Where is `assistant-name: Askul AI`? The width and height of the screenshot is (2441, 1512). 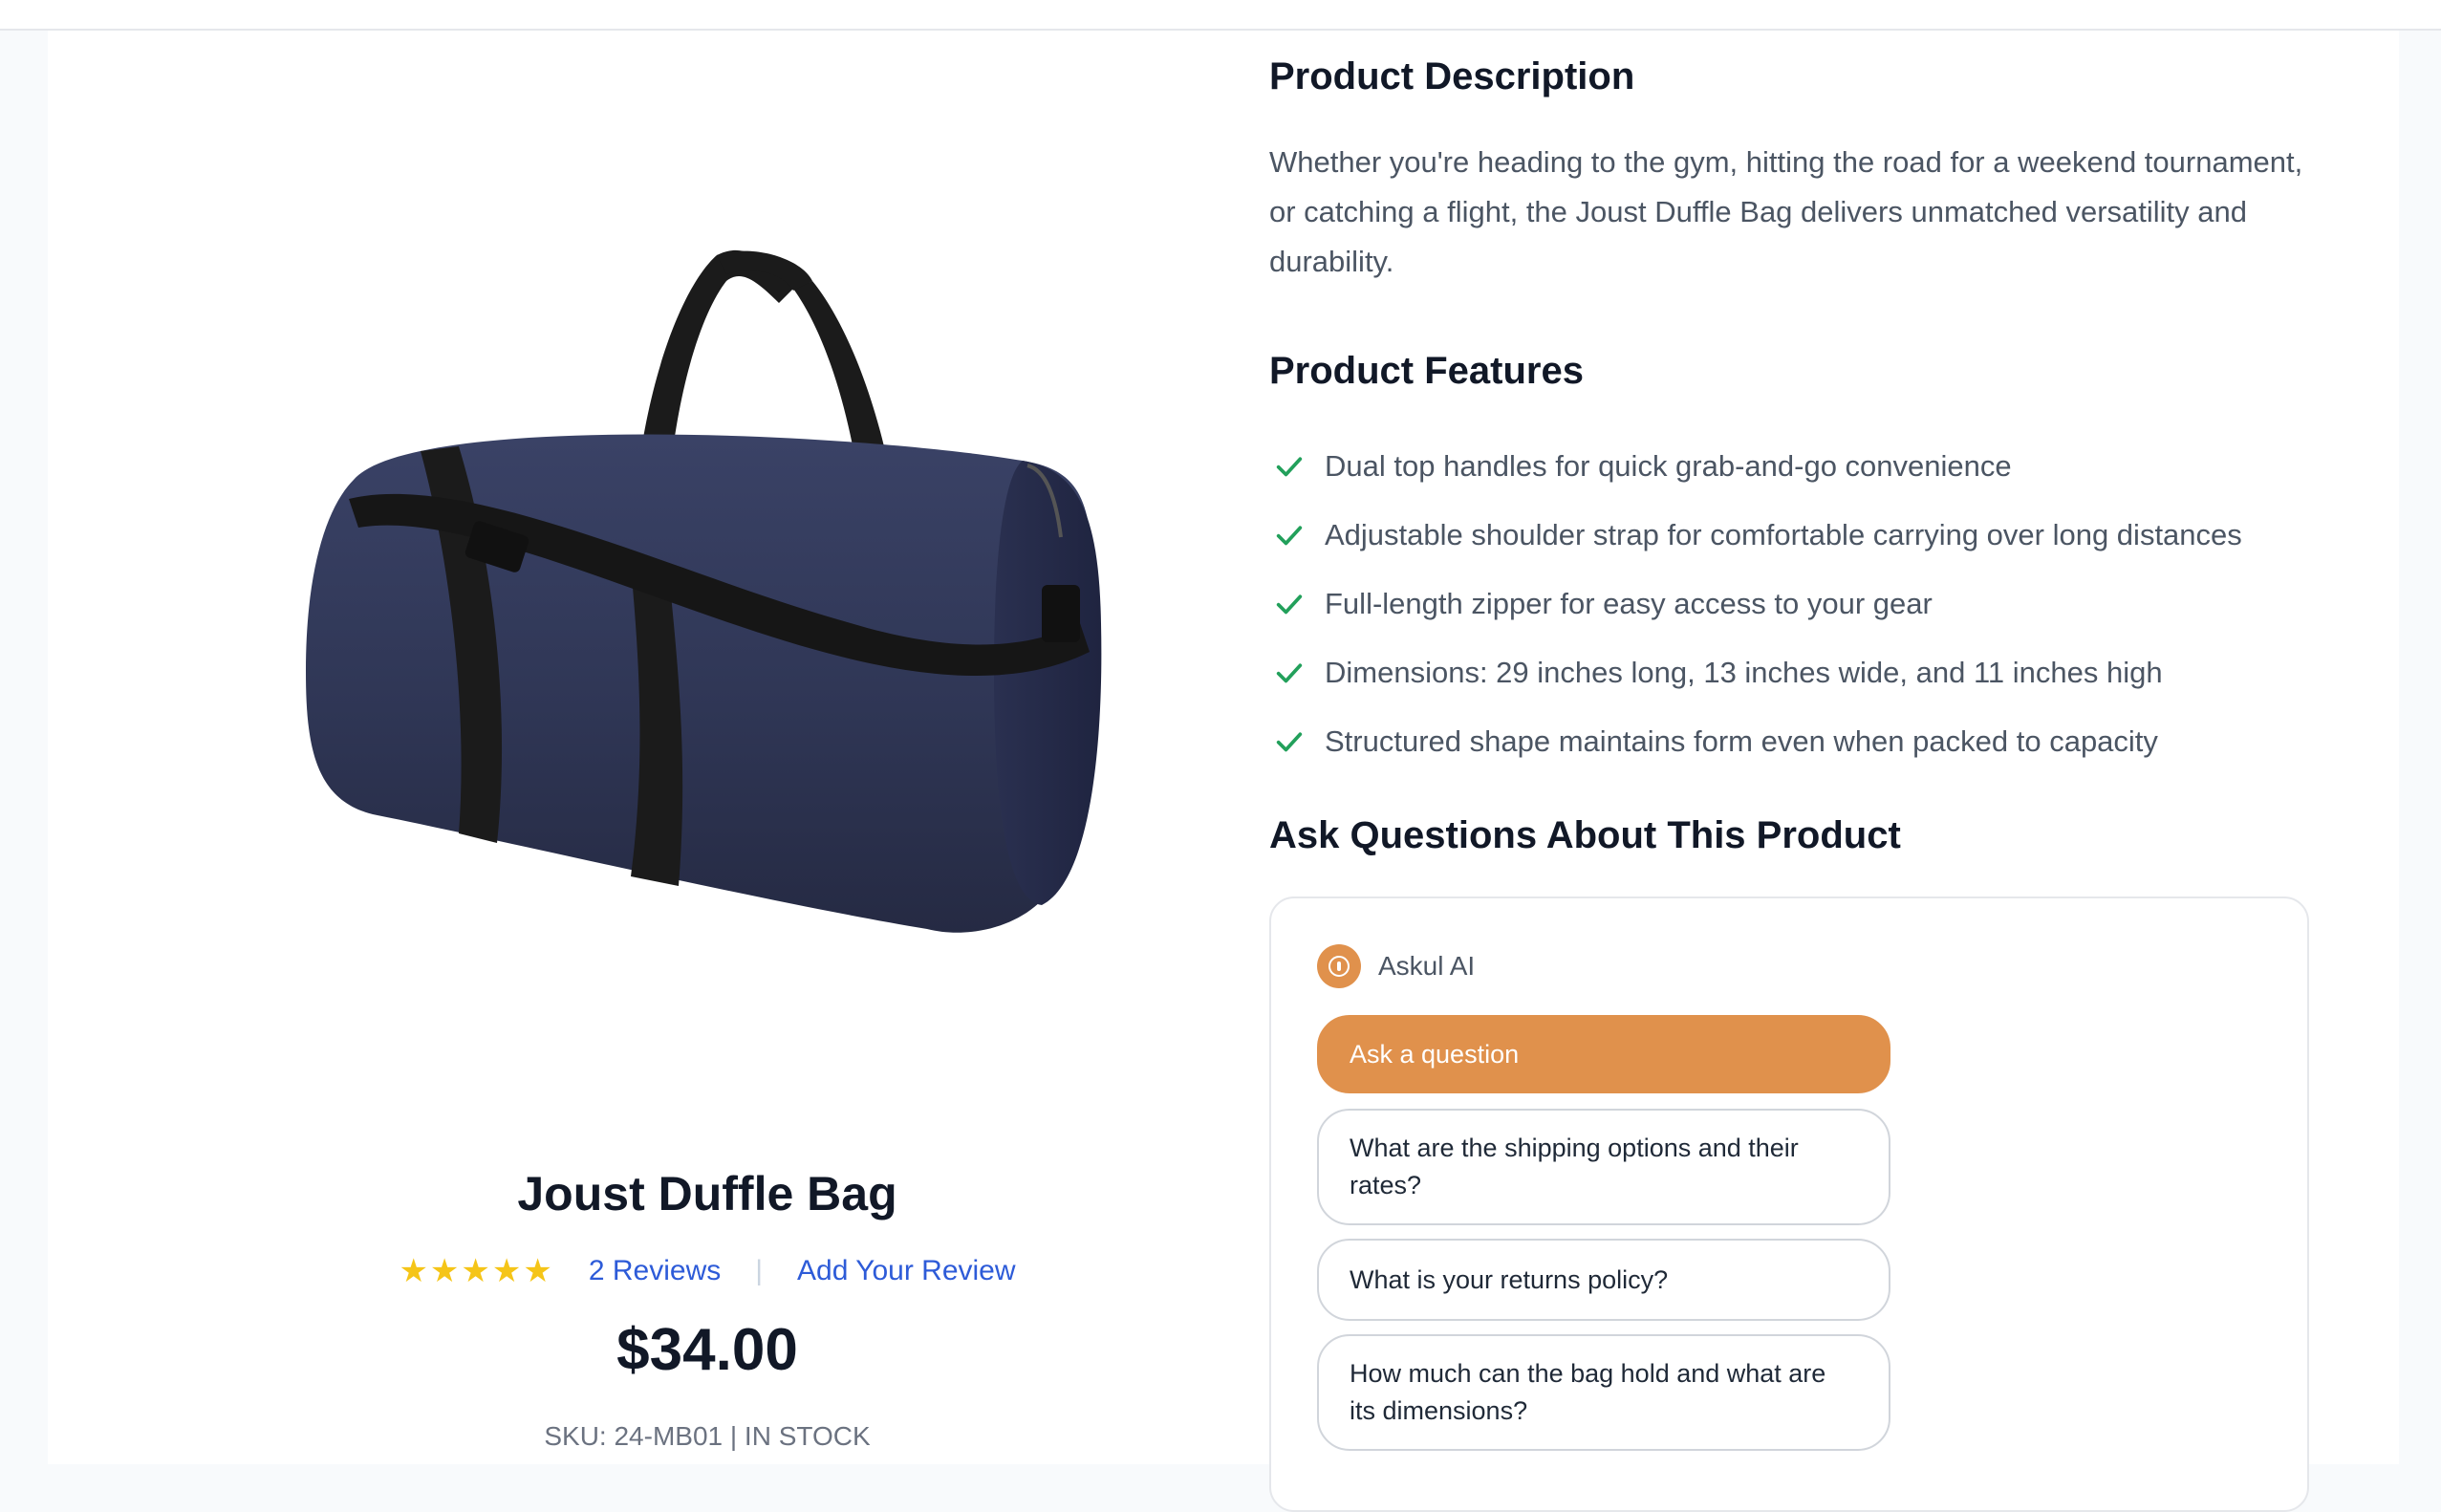 assistant-name: Askul AI is located at coordinates (1427, 966).